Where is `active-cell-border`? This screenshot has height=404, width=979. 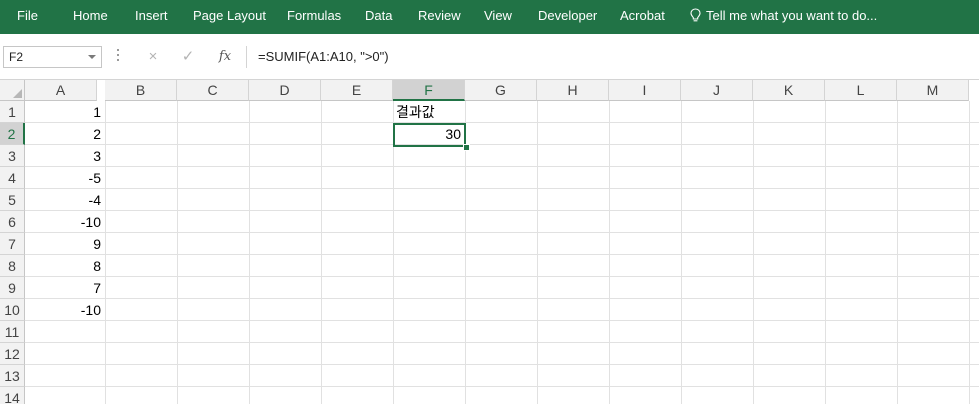
active-cell-border is located at coordinates (429, 135).